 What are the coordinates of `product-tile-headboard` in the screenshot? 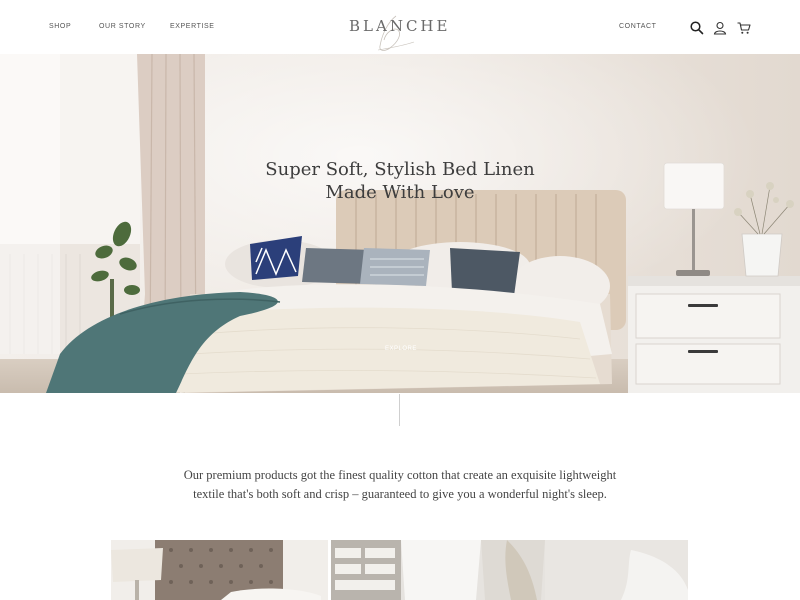 It's located at (219, 570).